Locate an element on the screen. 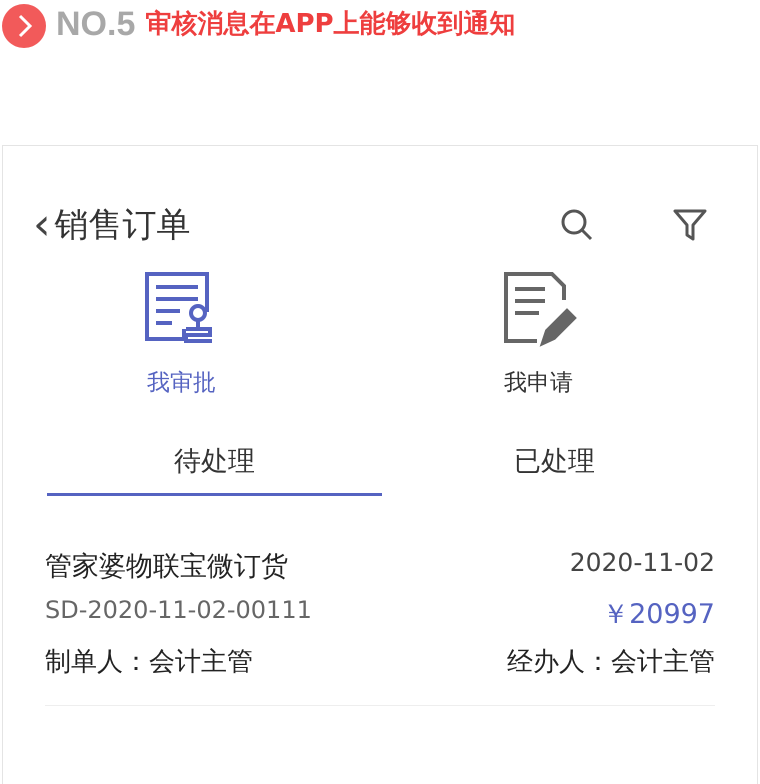 This screenshot has height=784, width=760. chevron-badge-icon is located at coordinates (24, 26).